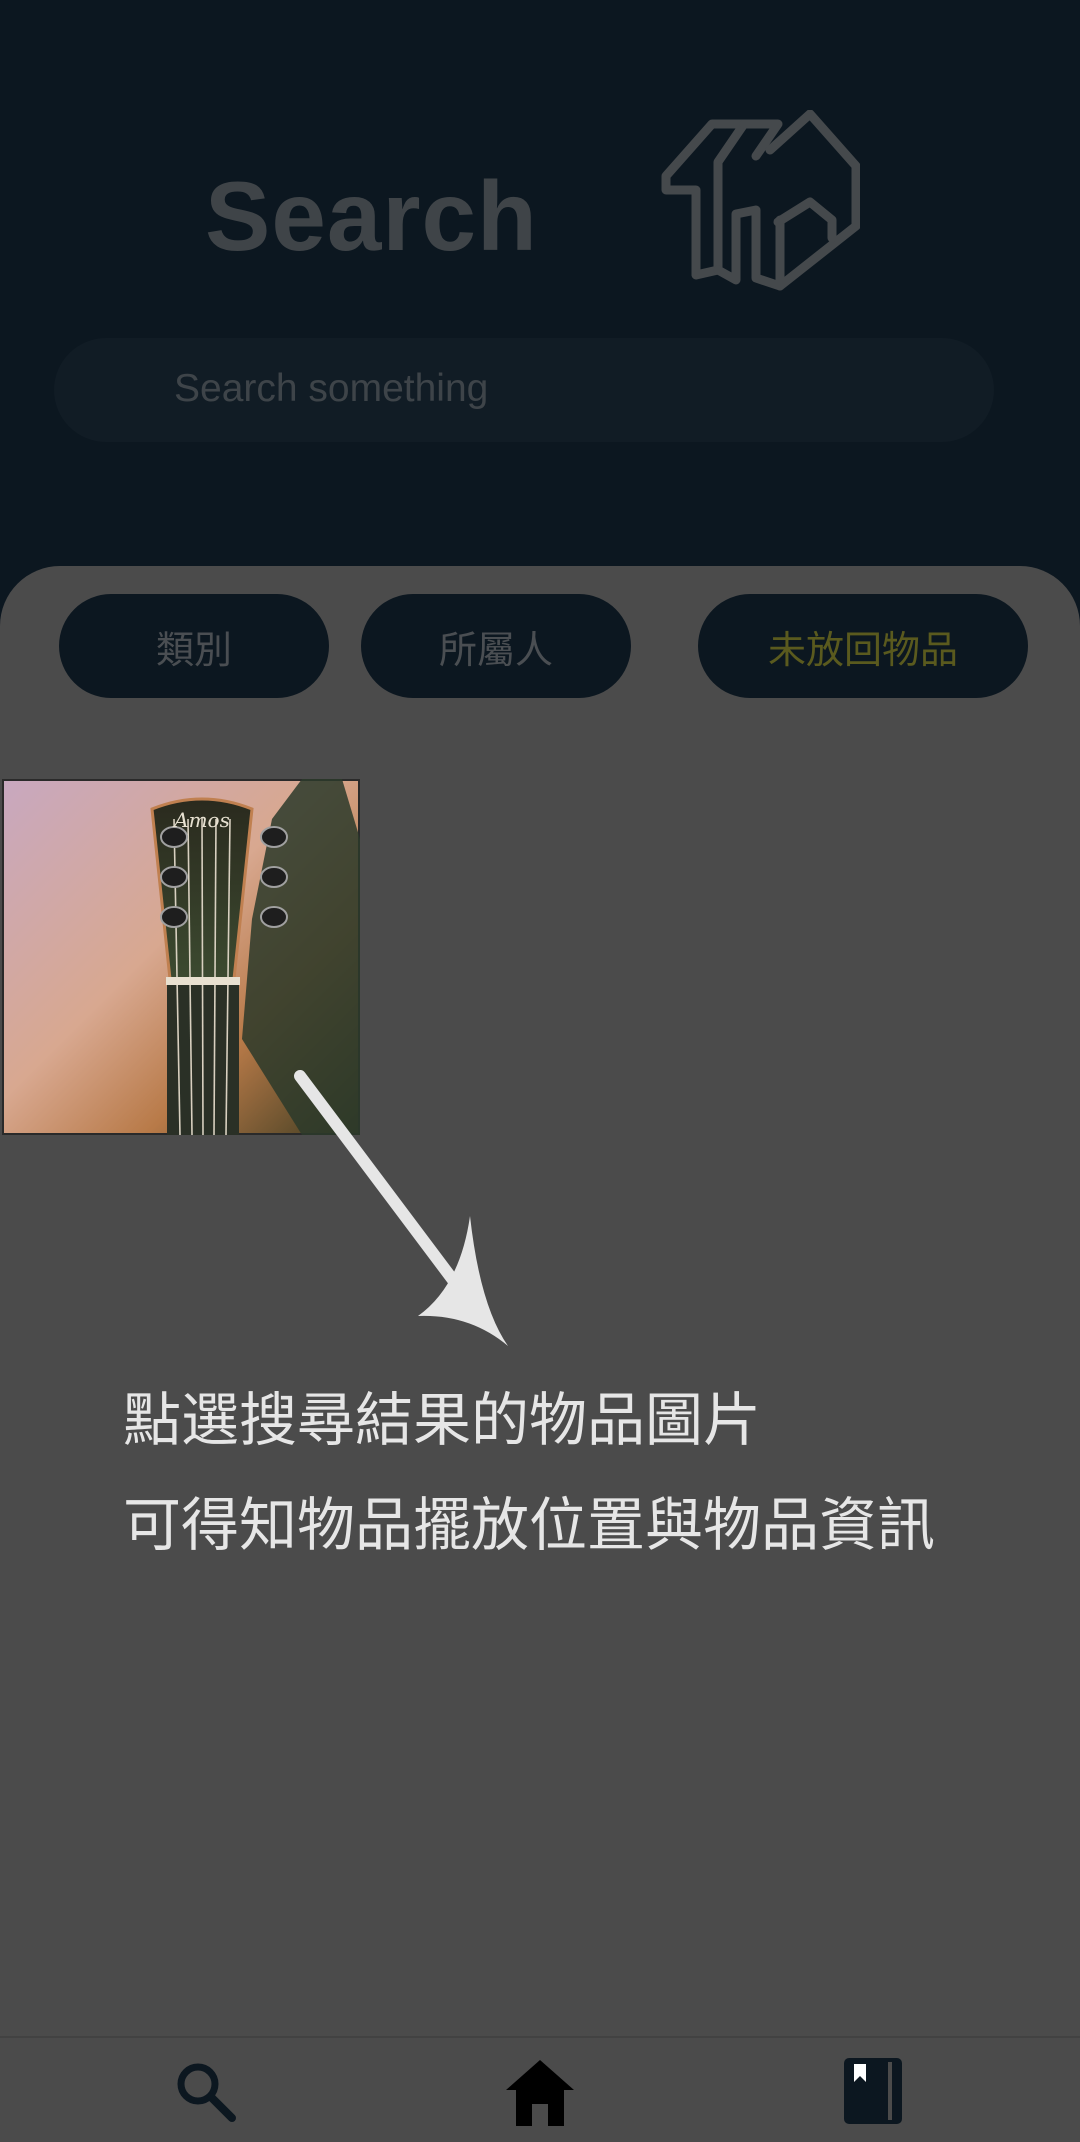 The height and width of the screenshot is (2142, 1080). I want to click on filter-category-button: 類別, so click(194, 646).